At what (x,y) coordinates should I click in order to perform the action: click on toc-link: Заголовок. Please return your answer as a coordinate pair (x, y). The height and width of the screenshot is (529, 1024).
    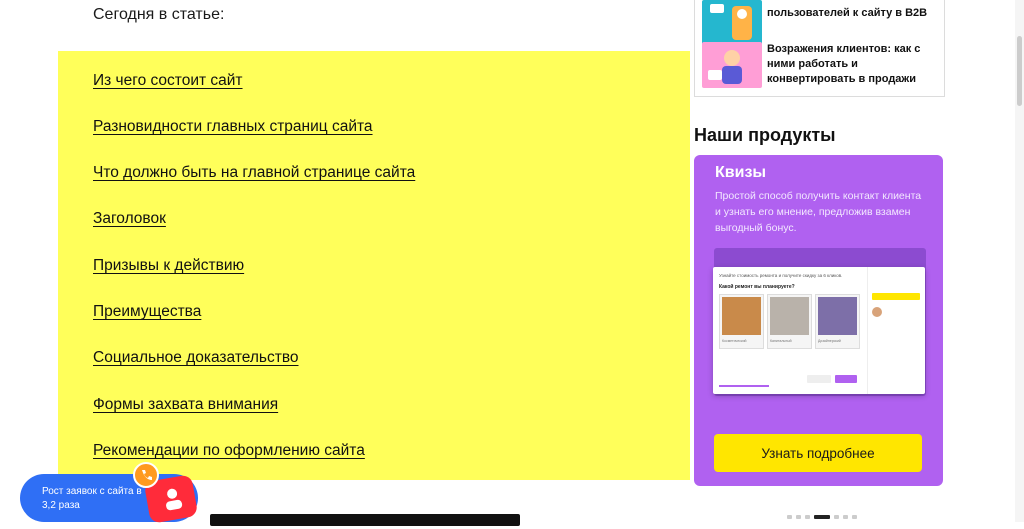
    Looking at the image, I should click on (129, 219).